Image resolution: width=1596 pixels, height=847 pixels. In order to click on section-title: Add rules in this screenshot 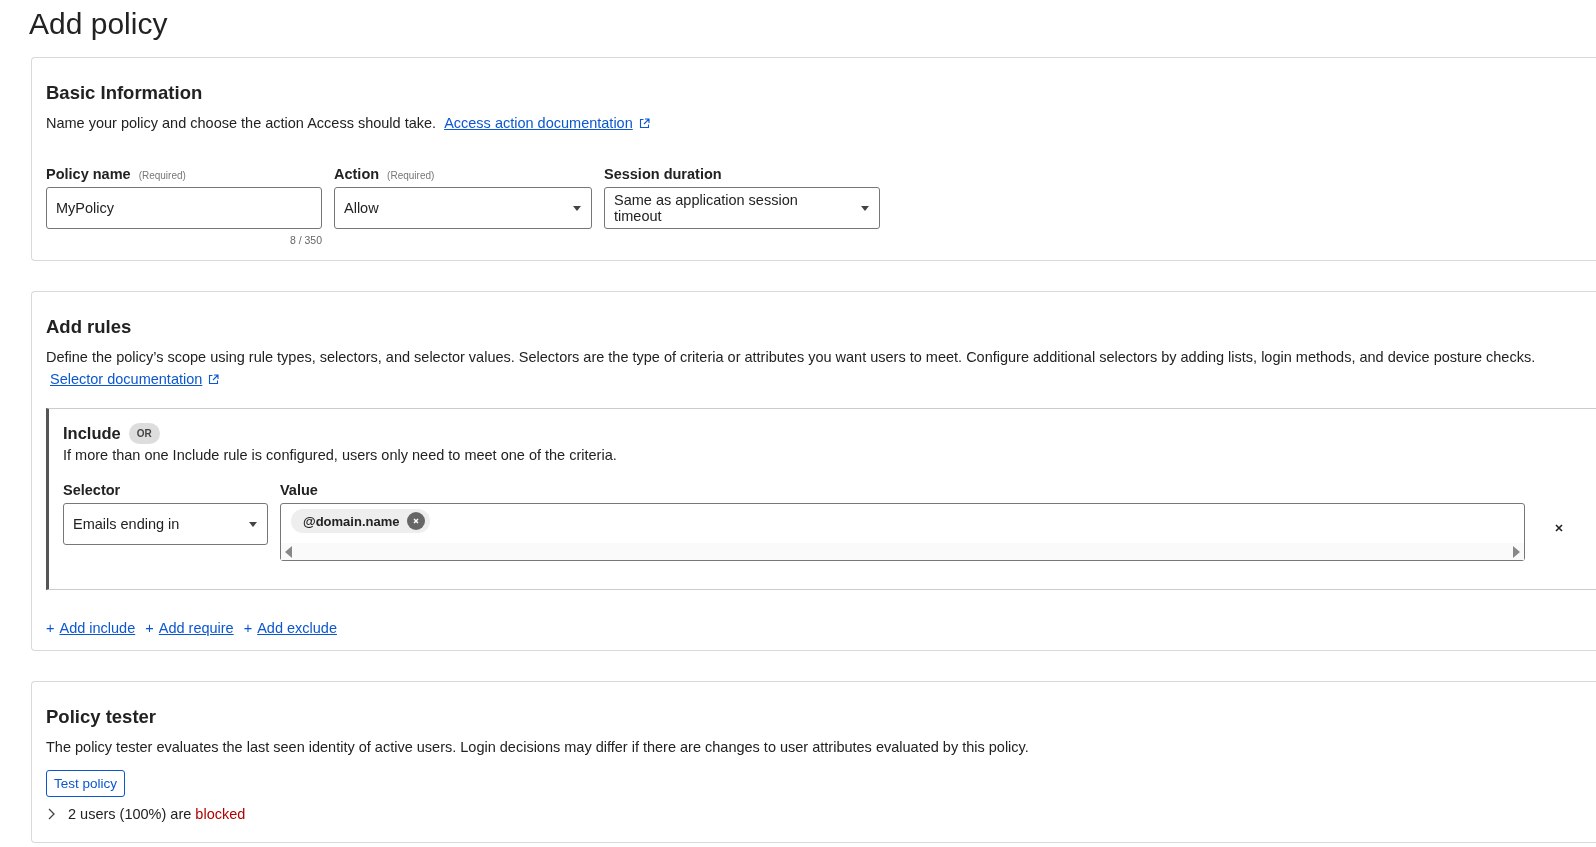, I will do `click(89, 327)`.